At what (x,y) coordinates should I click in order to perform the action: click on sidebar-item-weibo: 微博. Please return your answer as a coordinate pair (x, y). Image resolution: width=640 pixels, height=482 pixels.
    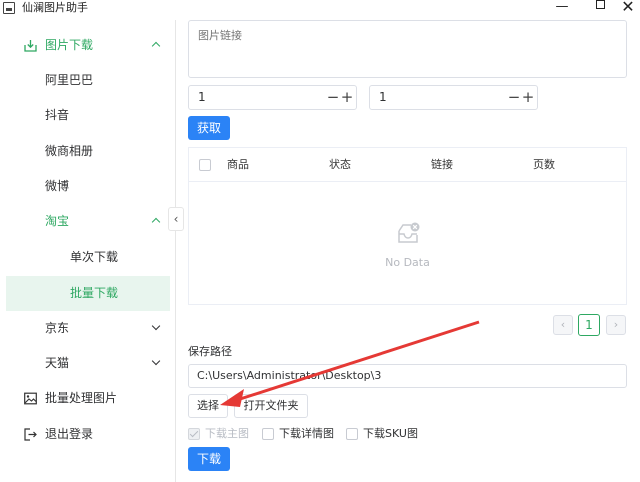
    Looking at the image, I should click on (88, 186).